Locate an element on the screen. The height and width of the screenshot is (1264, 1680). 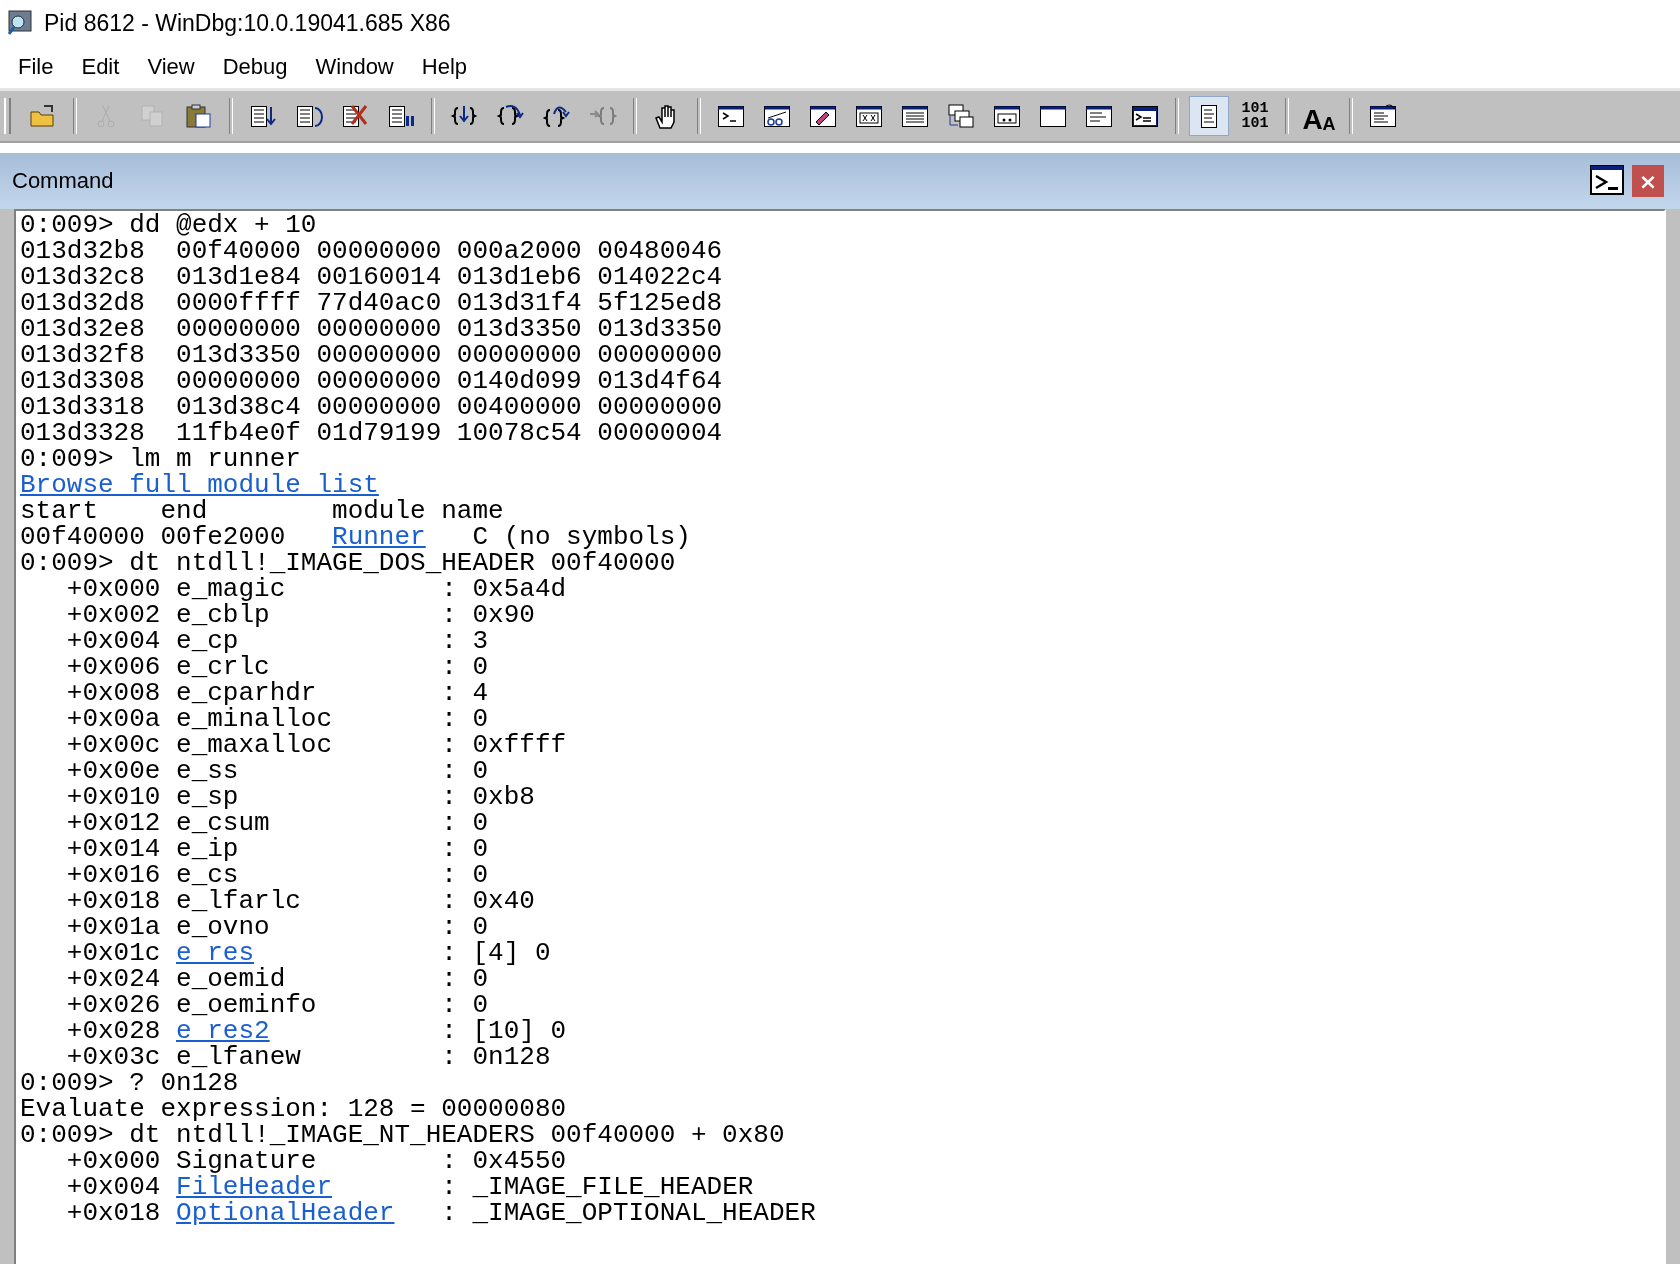
output-line: +0x03c e_lfanew : 0n128 is located at coordinates (308, 1057).